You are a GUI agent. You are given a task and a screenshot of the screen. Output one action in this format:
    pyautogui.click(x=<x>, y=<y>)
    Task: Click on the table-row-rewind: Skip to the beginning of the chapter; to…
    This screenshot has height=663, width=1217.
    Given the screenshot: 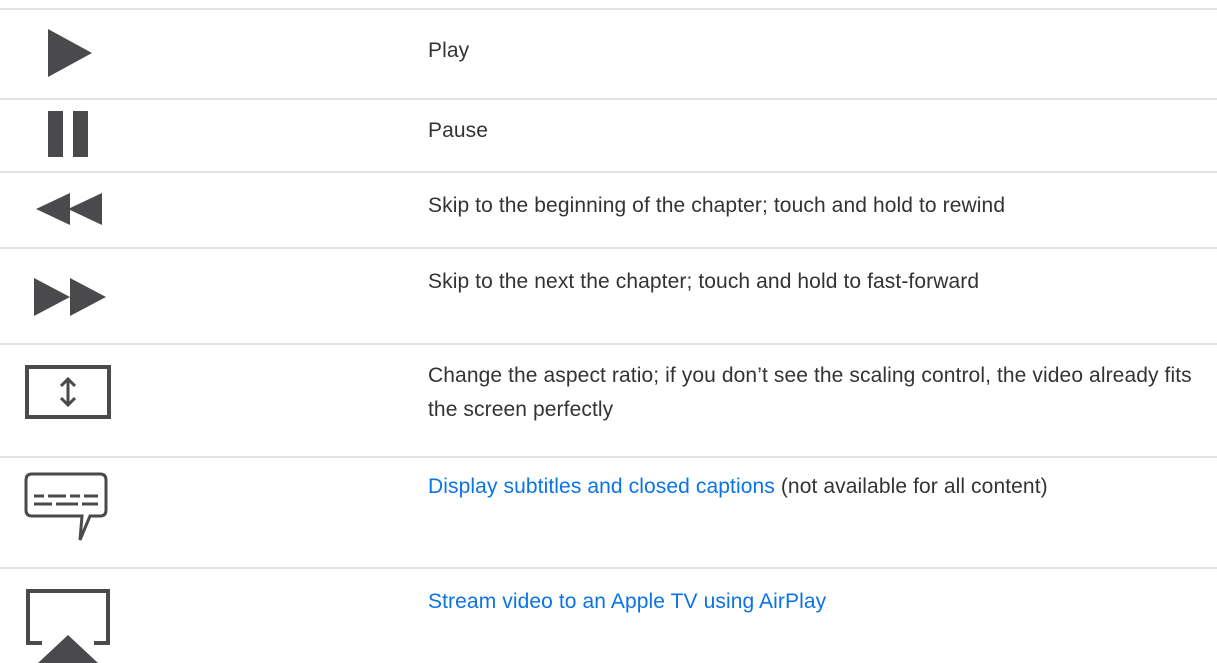 What is the action you would take?
    pyautogui.click(x=608, y=209)
    